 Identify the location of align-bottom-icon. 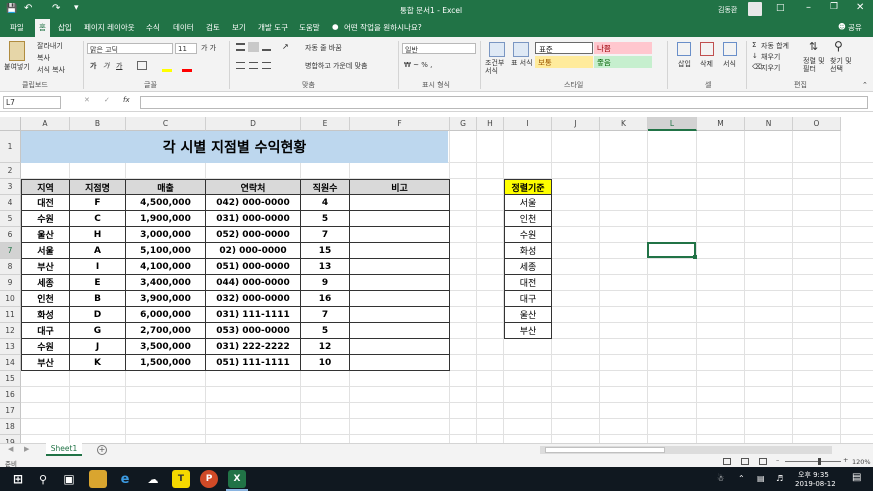
(266, 47).